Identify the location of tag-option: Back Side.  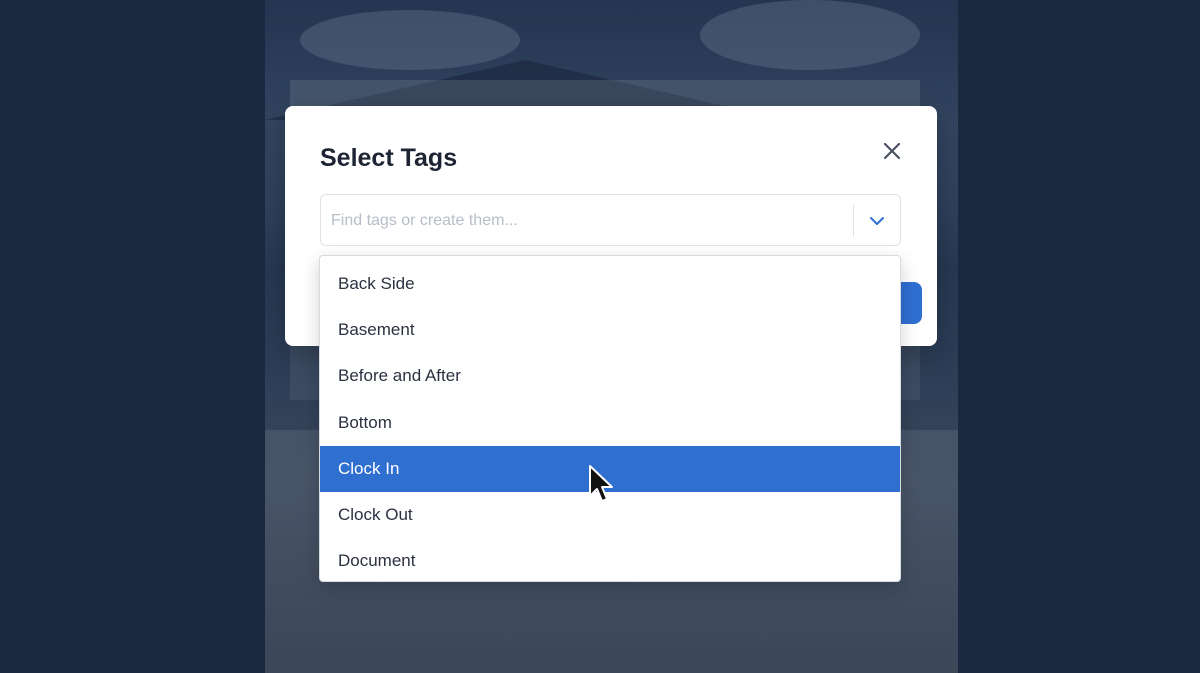
(610, 284).